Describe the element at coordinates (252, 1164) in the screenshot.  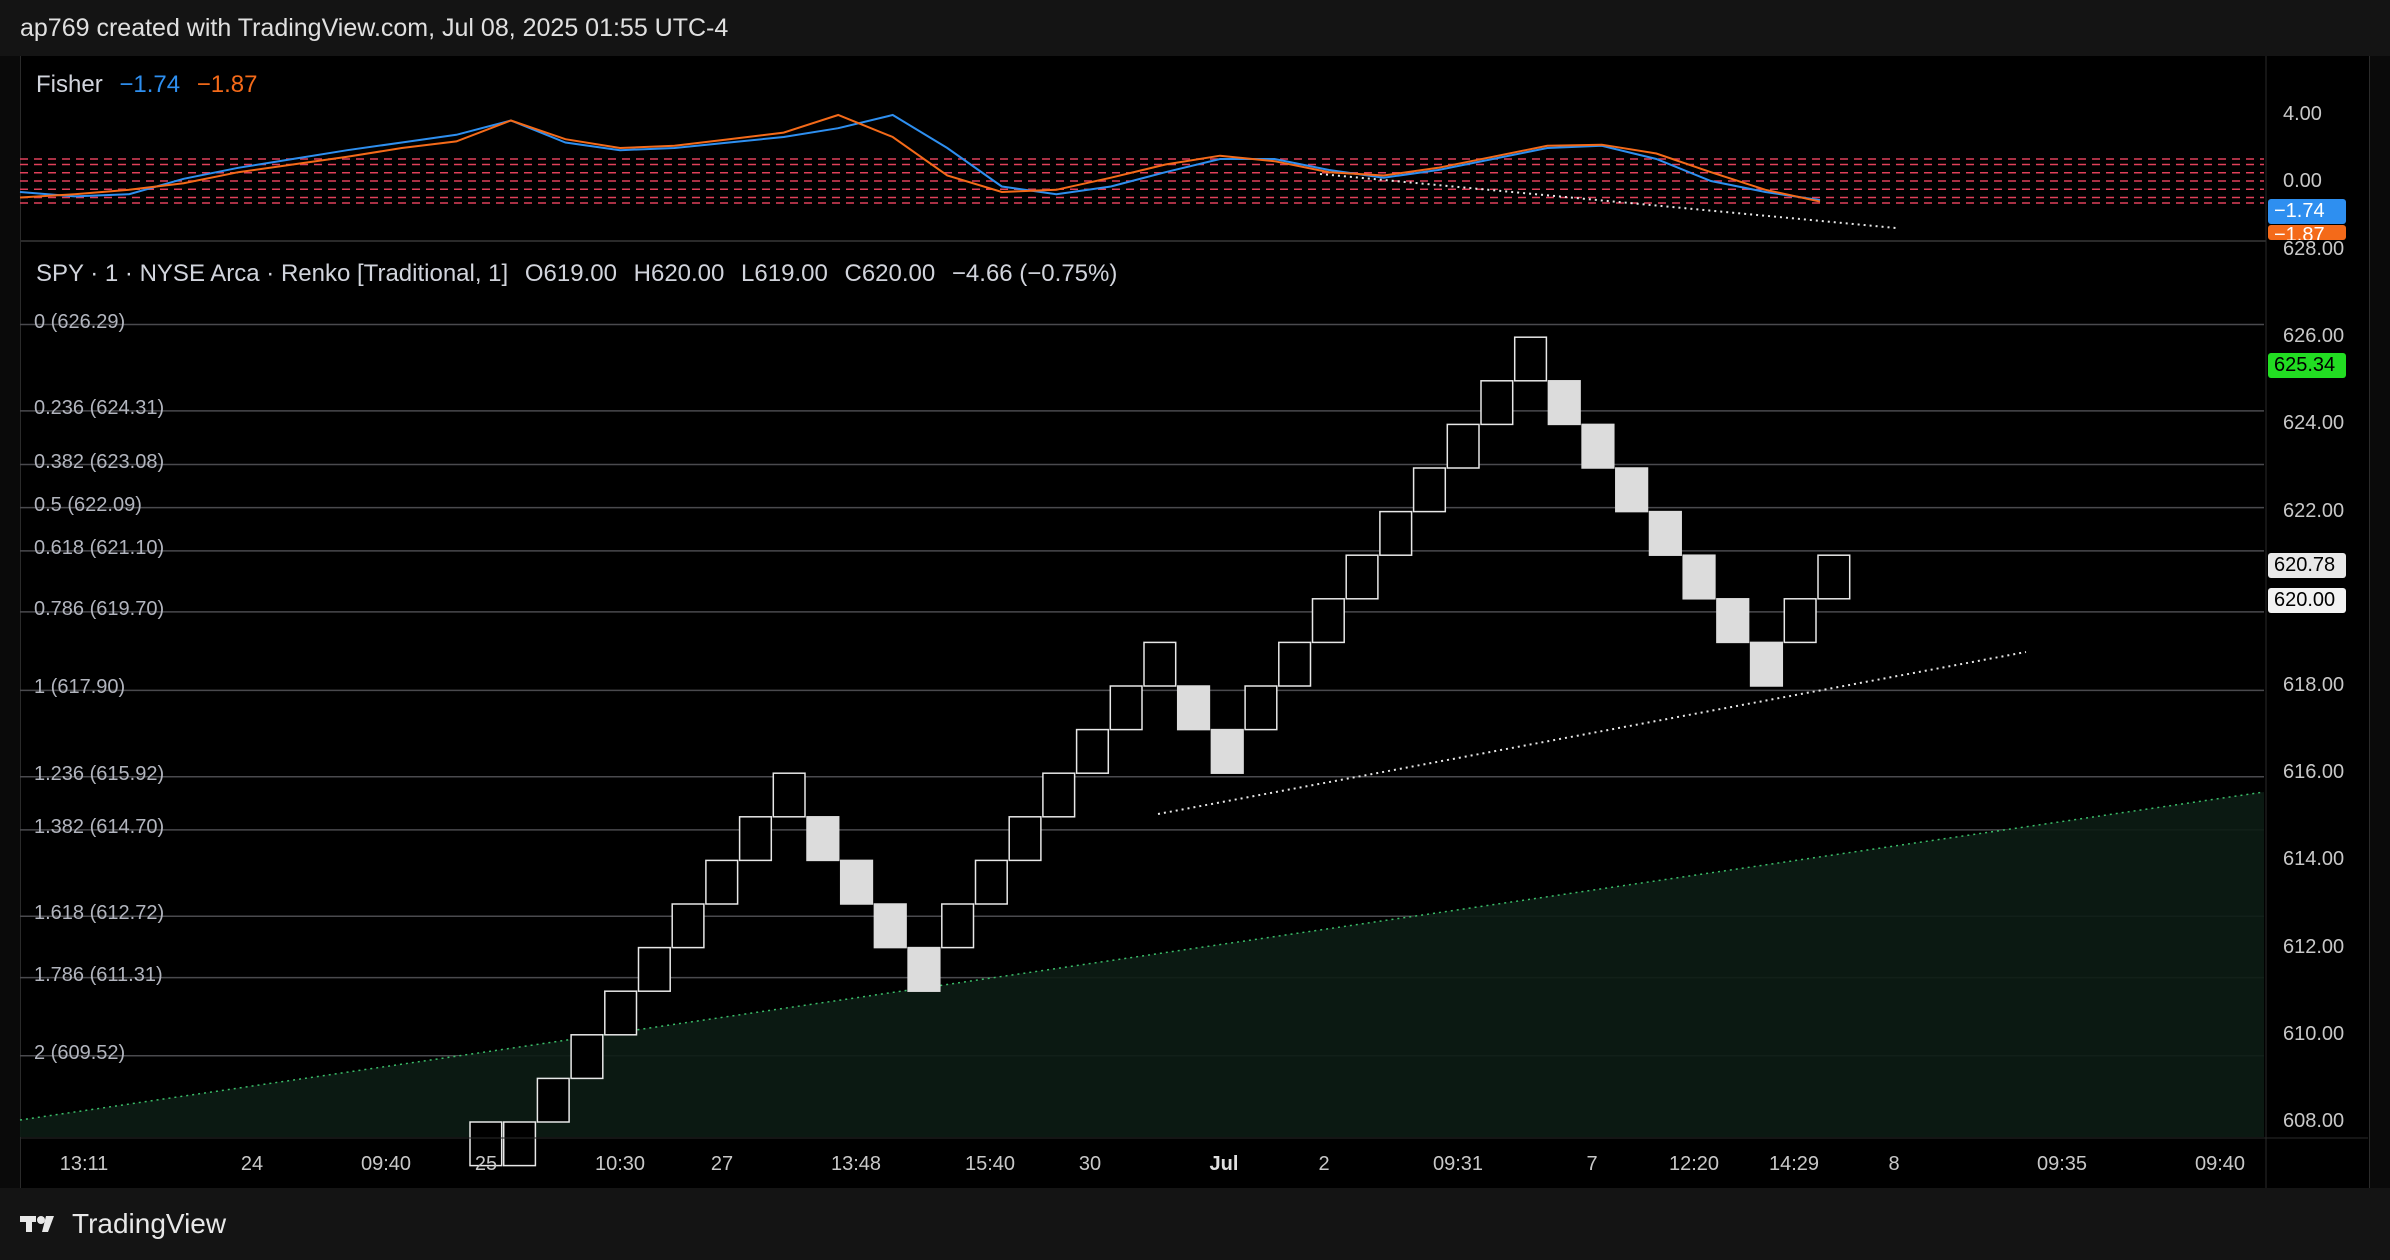
I see `time-axis-label: 24` at that location.